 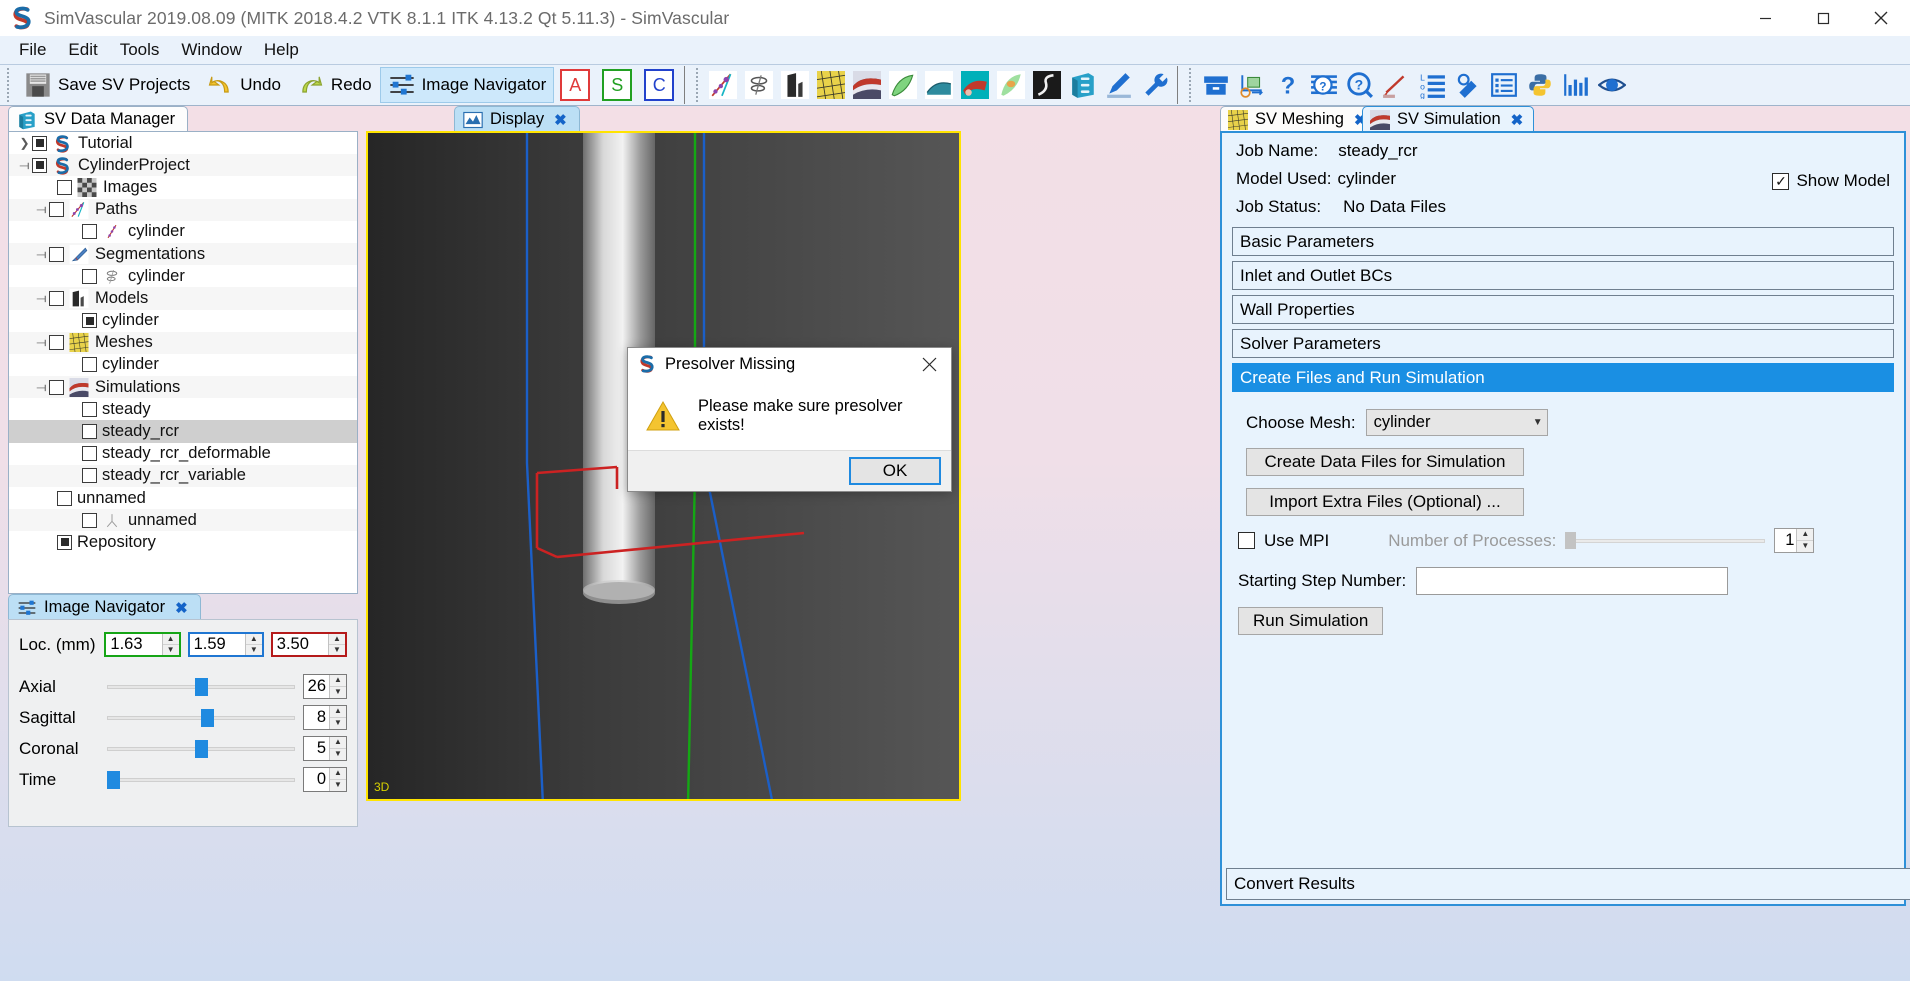 I want to click on visibility-eye-button, so click(x=1612, y=85).